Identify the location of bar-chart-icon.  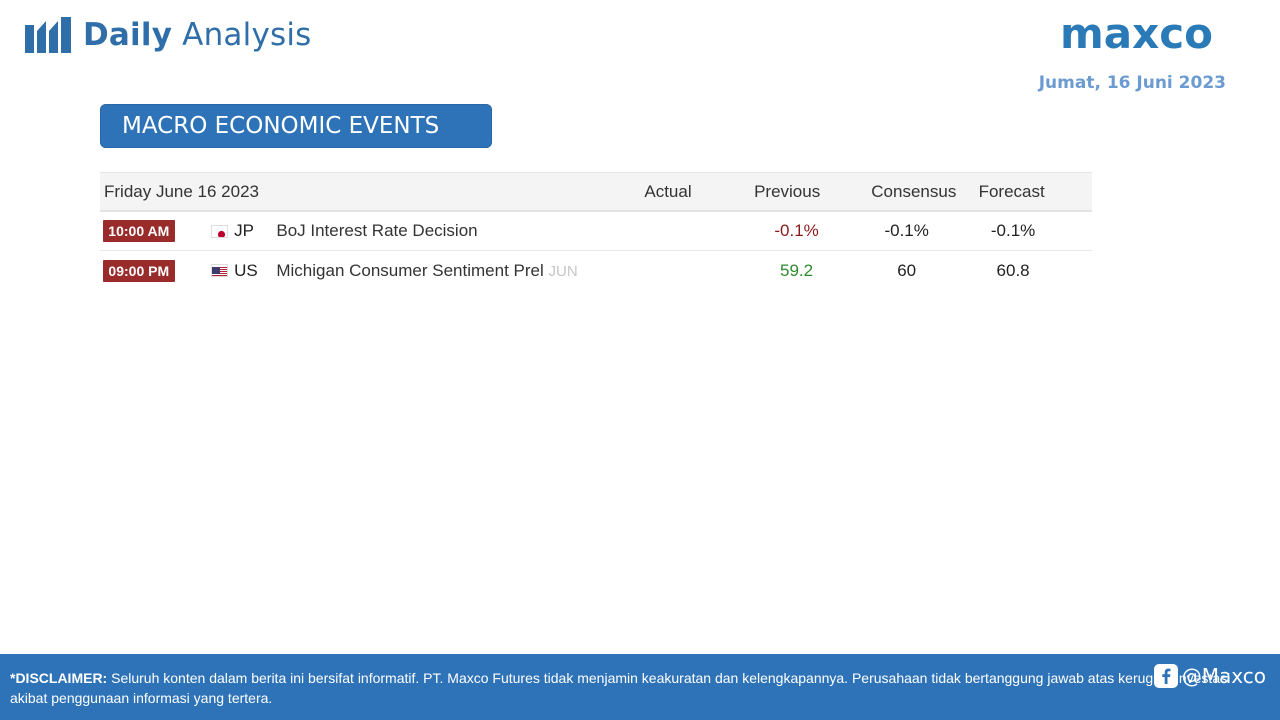
(48, 35).